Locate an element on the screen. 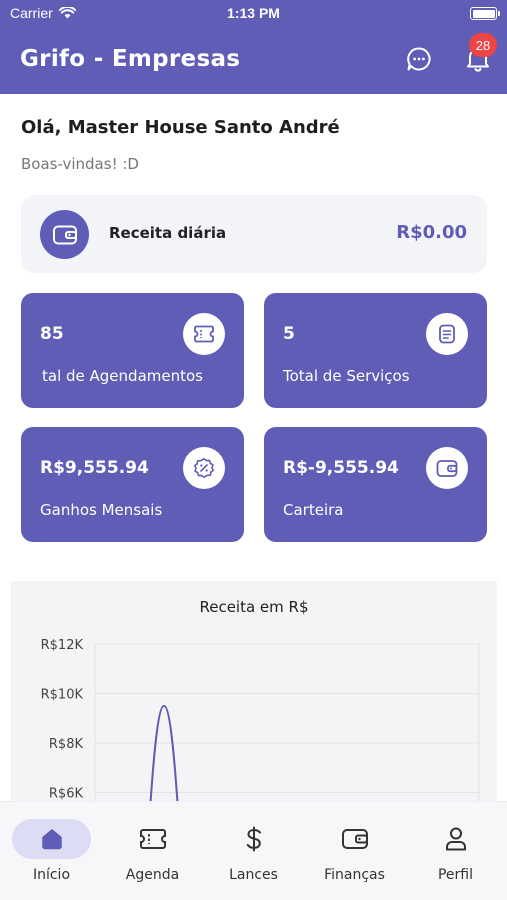 The image size is (507, 900). tab-label: Início is located at coordinates (51, 875).